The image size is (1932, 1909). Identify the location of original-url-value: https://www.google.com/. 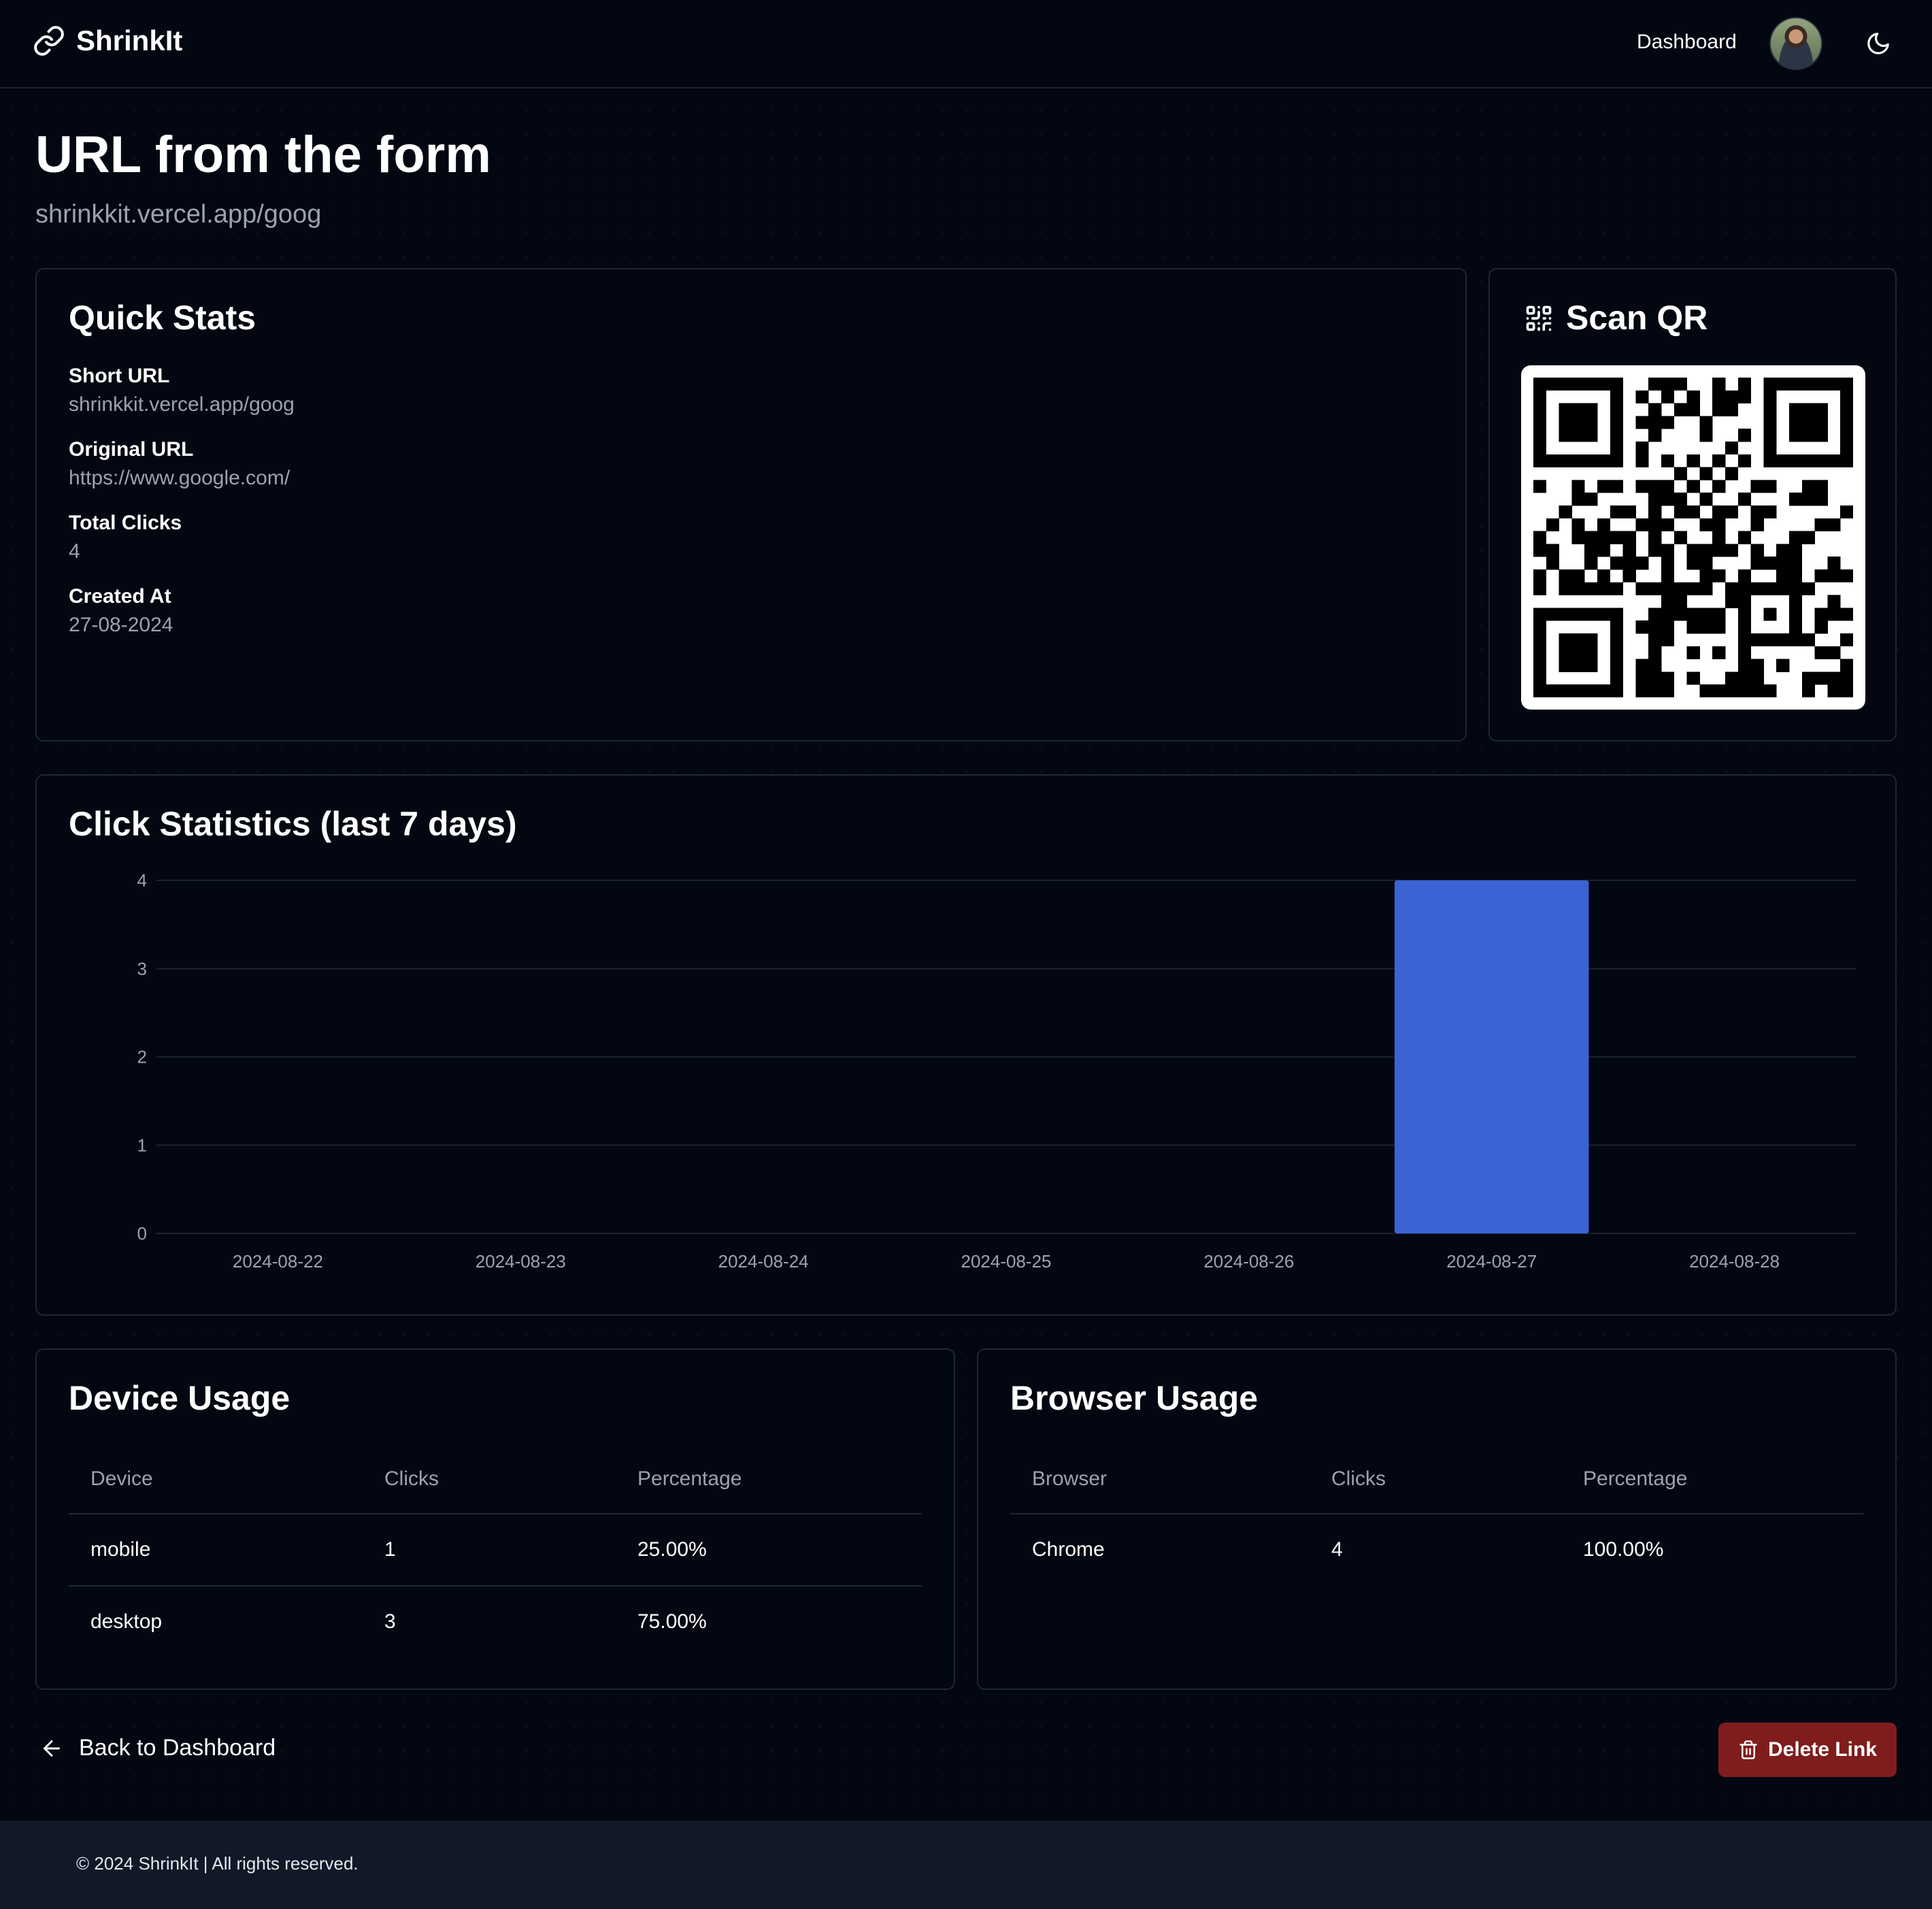
(179, 478).